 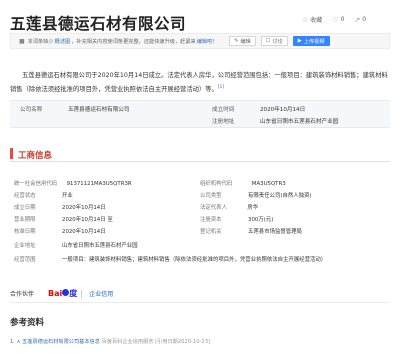 I want to click on partner-label: 合作伙伴, so click(x=22, y=294).